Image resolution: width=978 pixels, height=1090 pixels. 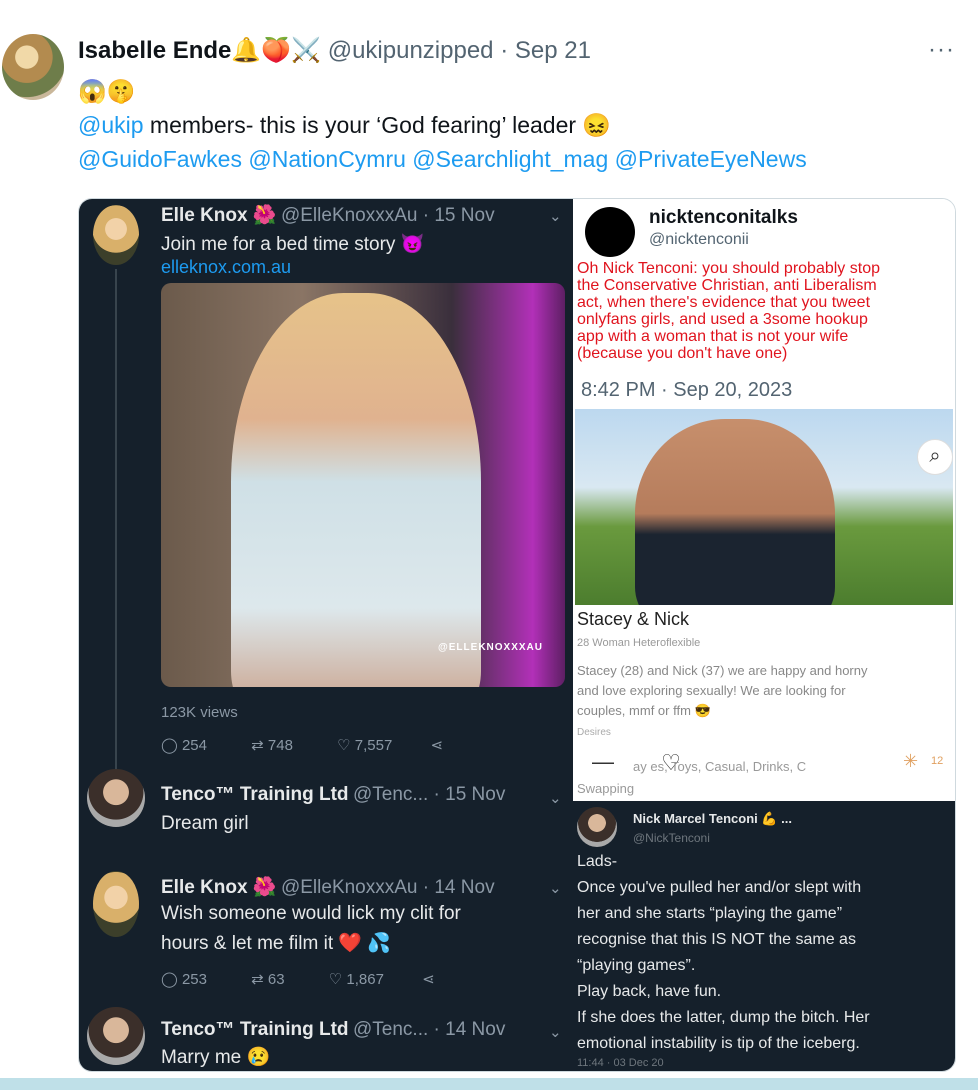 What do you see at coordinates (710, 913) in the screenshot?
I see `nick-line: her and she starts “playing the game”` at bounding box center [710, 913].